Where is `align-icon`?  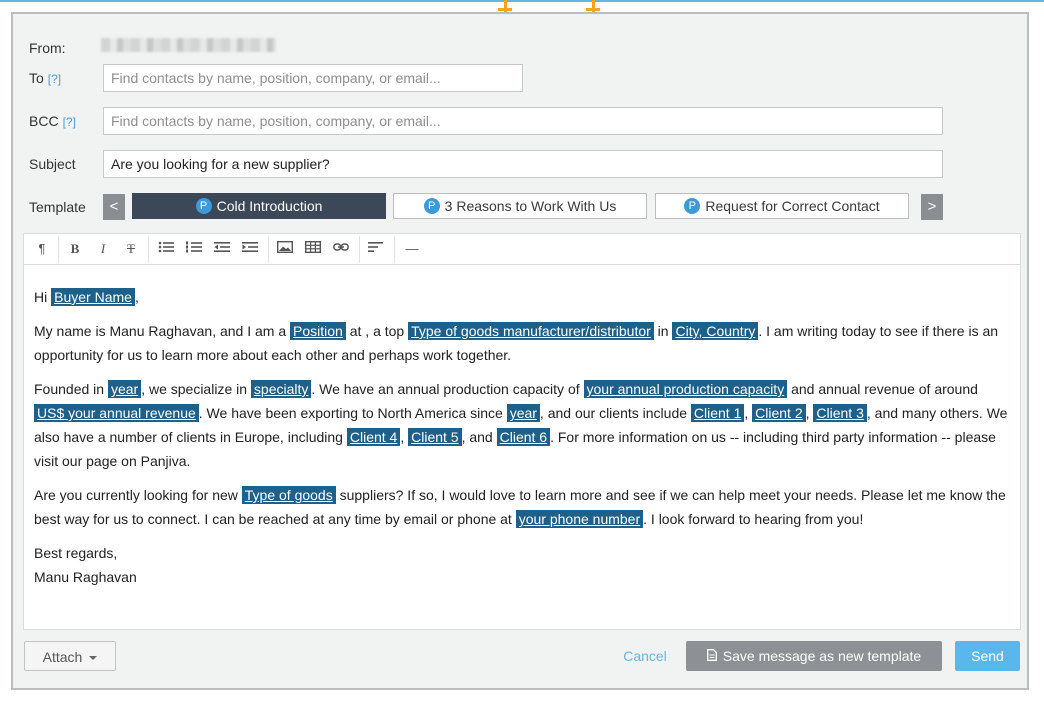
align-icon is located at coordinates (376, 249).